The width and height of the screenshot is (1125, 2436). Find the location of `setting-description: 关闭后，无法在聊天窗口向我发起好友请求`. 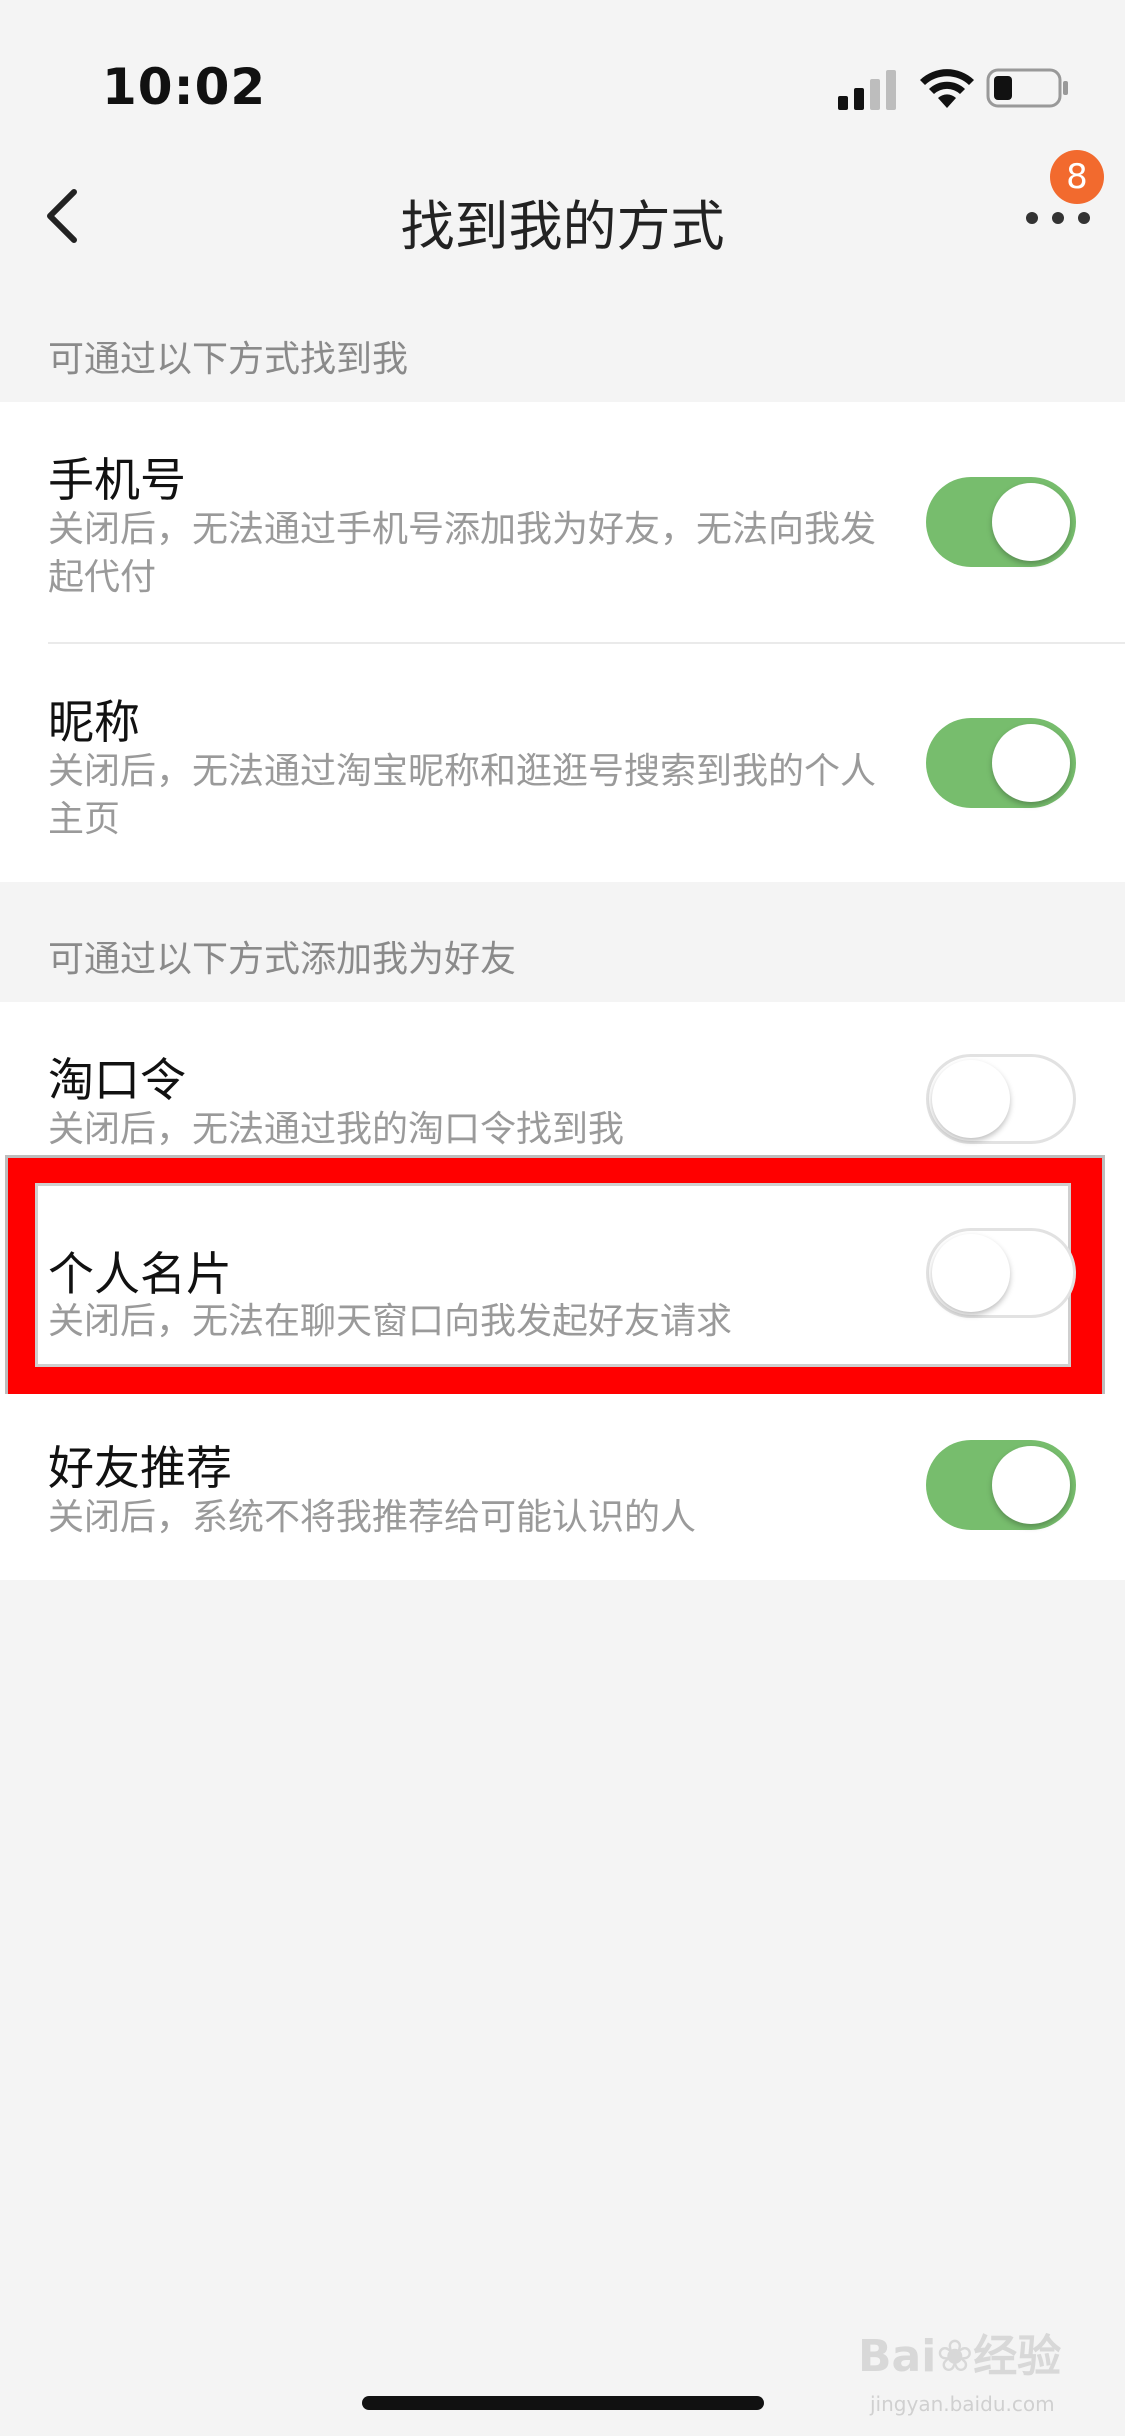

setting-description: 关闭后，无法在聊天窗口向我发起好友请求 is located at coordinates (390, 1321).